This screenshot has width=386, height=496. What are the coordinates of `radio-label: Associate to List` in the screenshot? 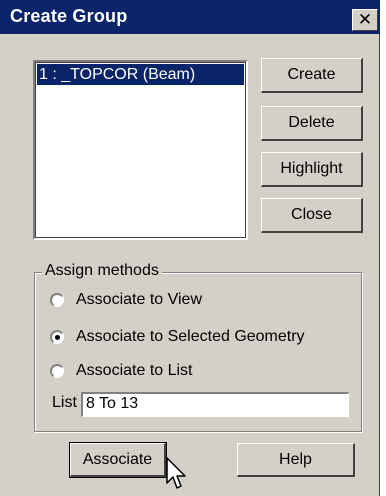 It's located at (134, 370).